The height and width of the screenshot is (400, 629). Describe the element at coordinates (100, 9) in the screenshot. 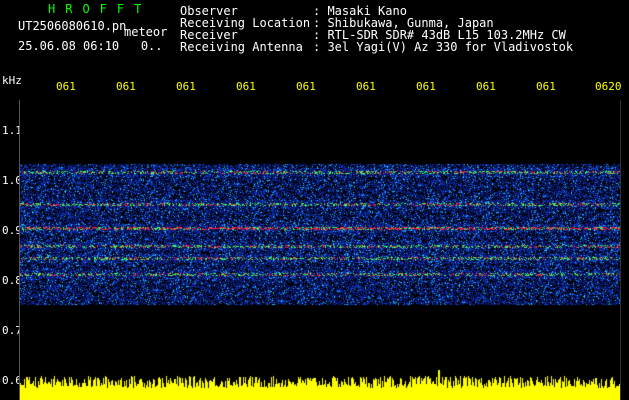

I see `app-title: HROFFT` at that location.